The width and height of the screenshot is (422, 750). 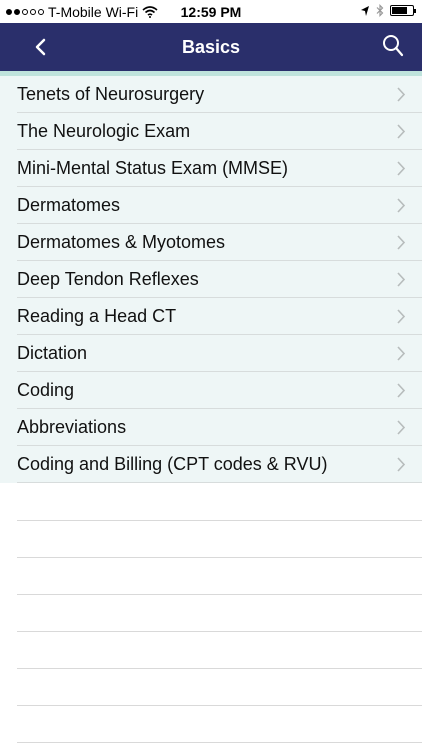 I want to click on list-item: Dermatomes & Myotomes, so click(x=211, y=242).